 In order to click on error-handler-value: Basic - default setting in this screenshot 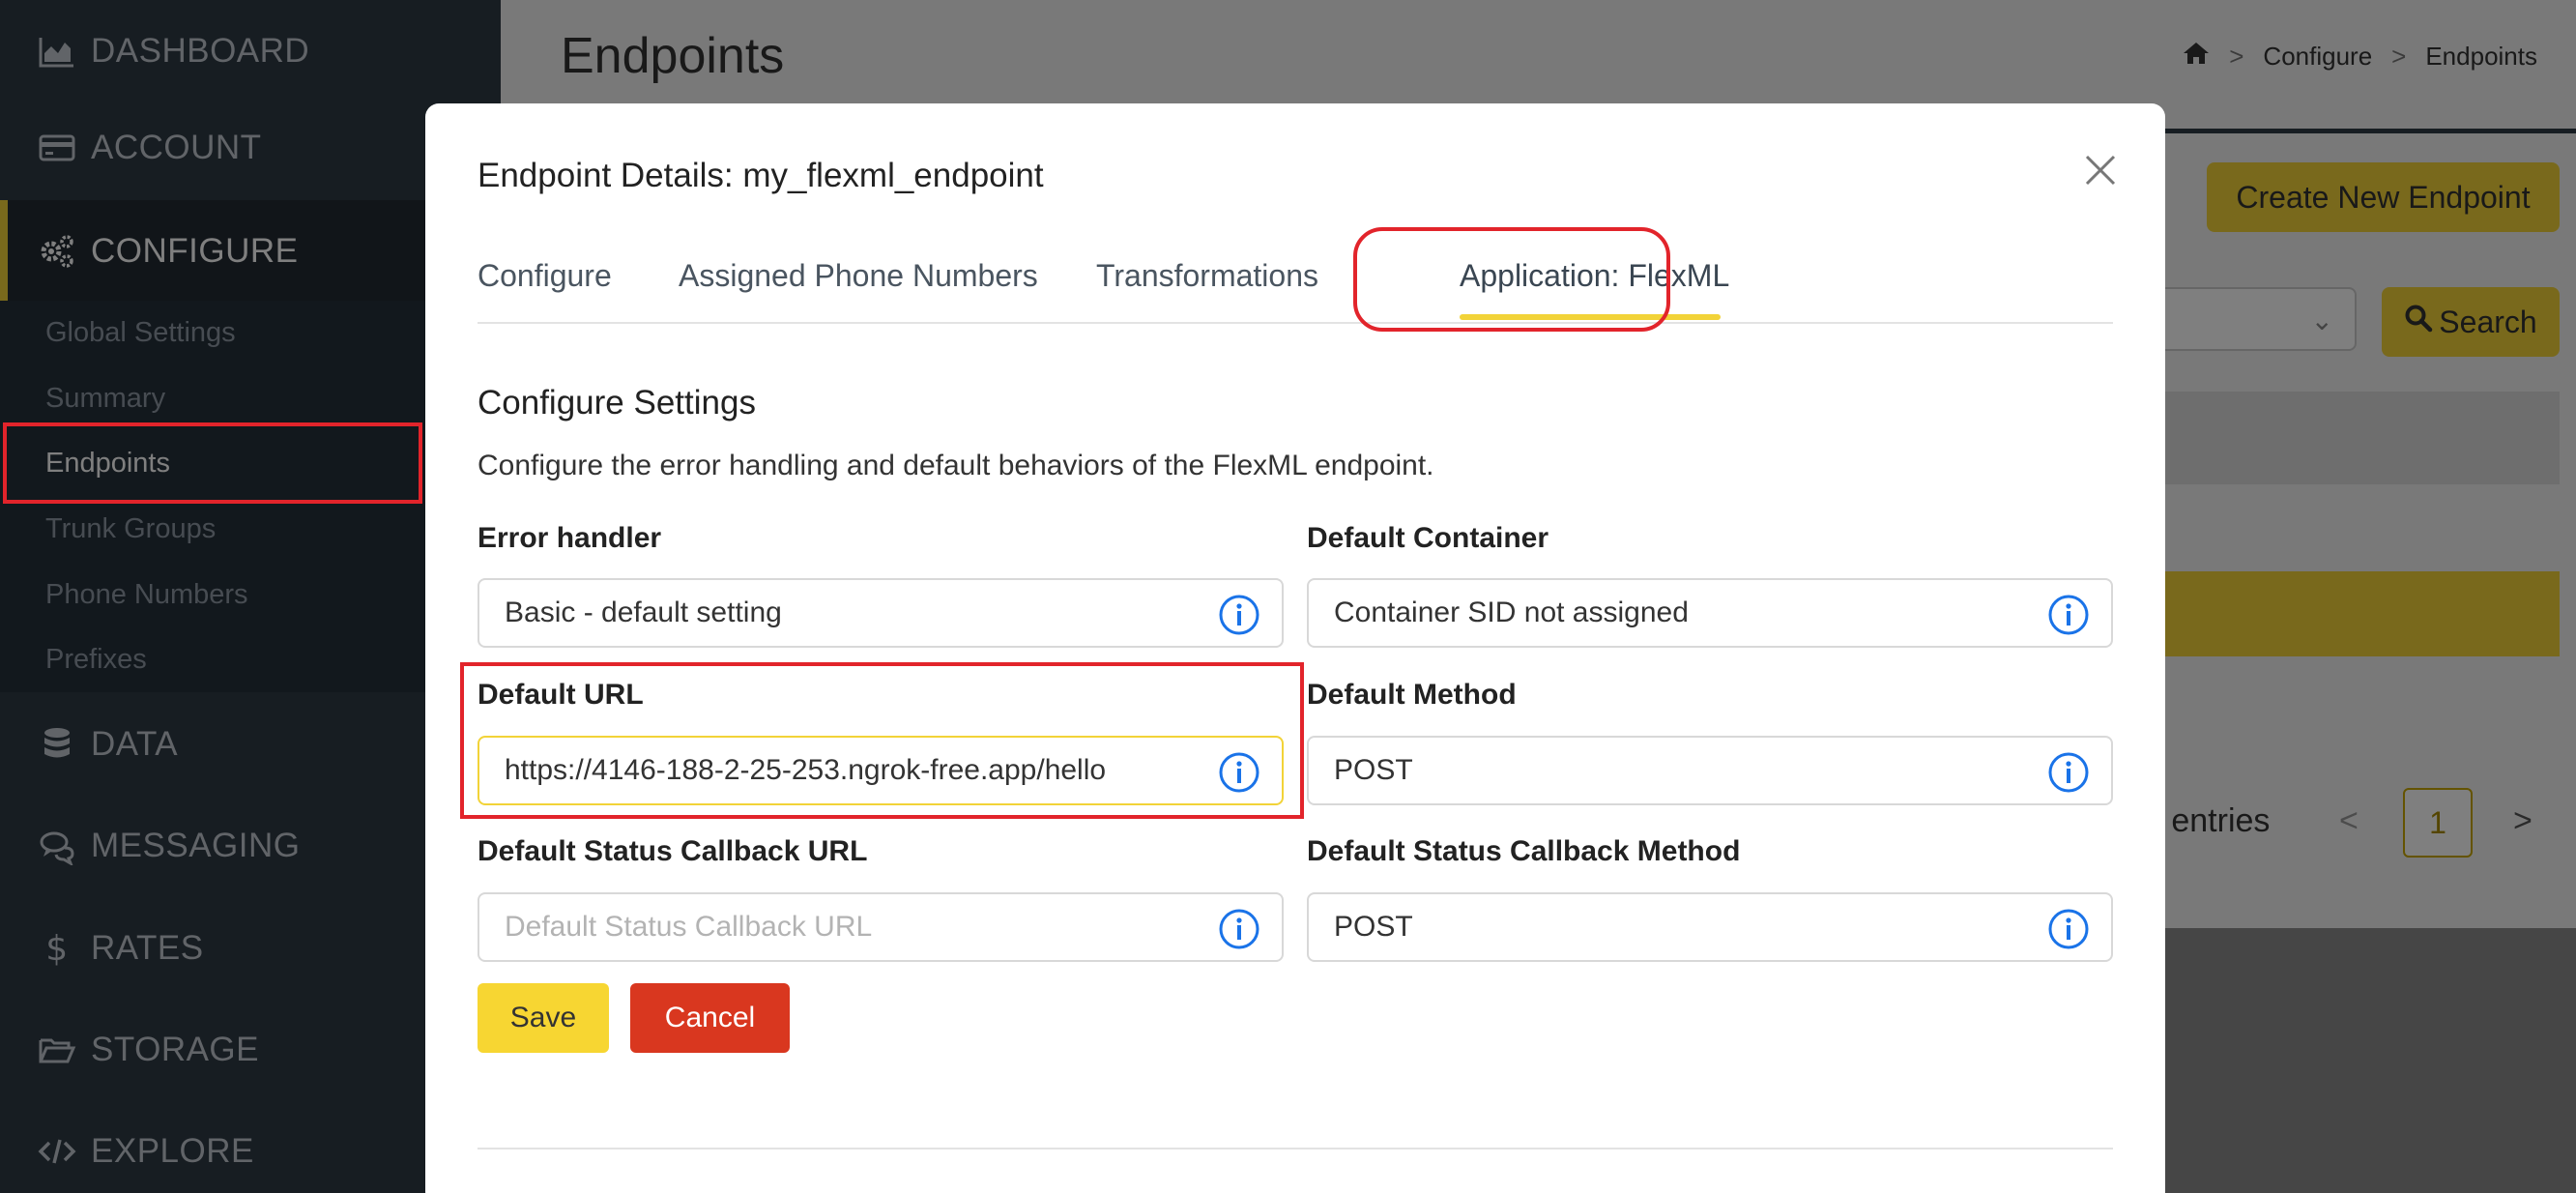, I will do `click(643, 612)`.